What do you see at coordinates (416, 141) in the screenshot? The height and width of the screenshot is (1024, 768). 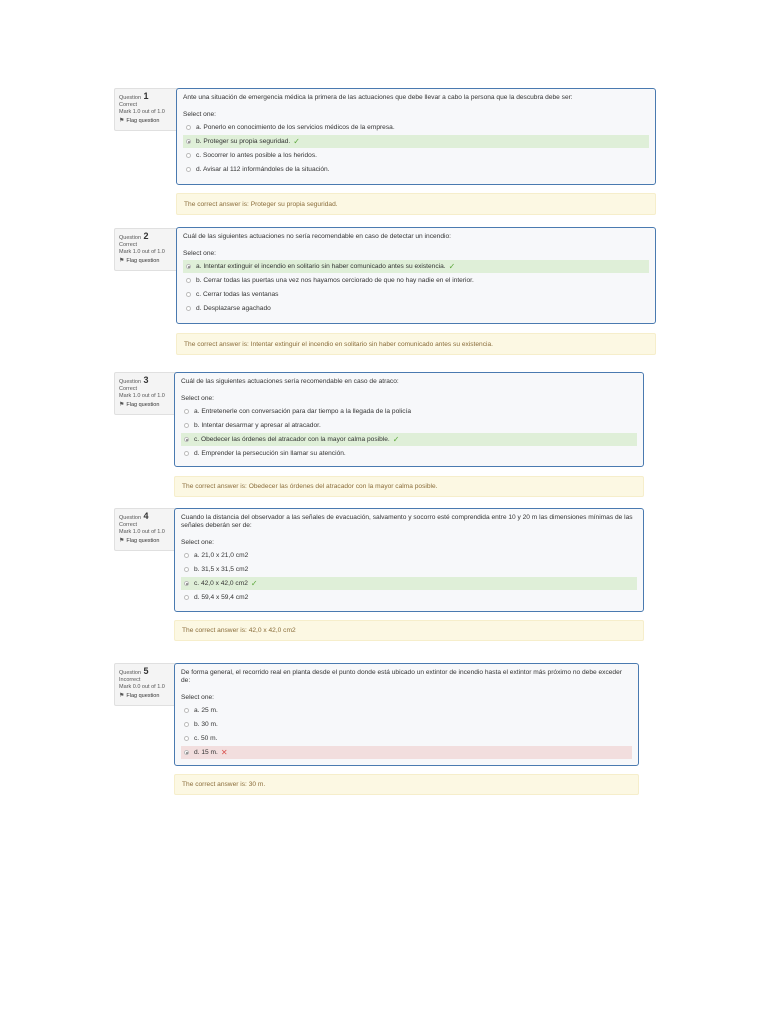 I see `answer-option: b. Proteger su propia seguridad. ✓` at bounding box center [416, 141].